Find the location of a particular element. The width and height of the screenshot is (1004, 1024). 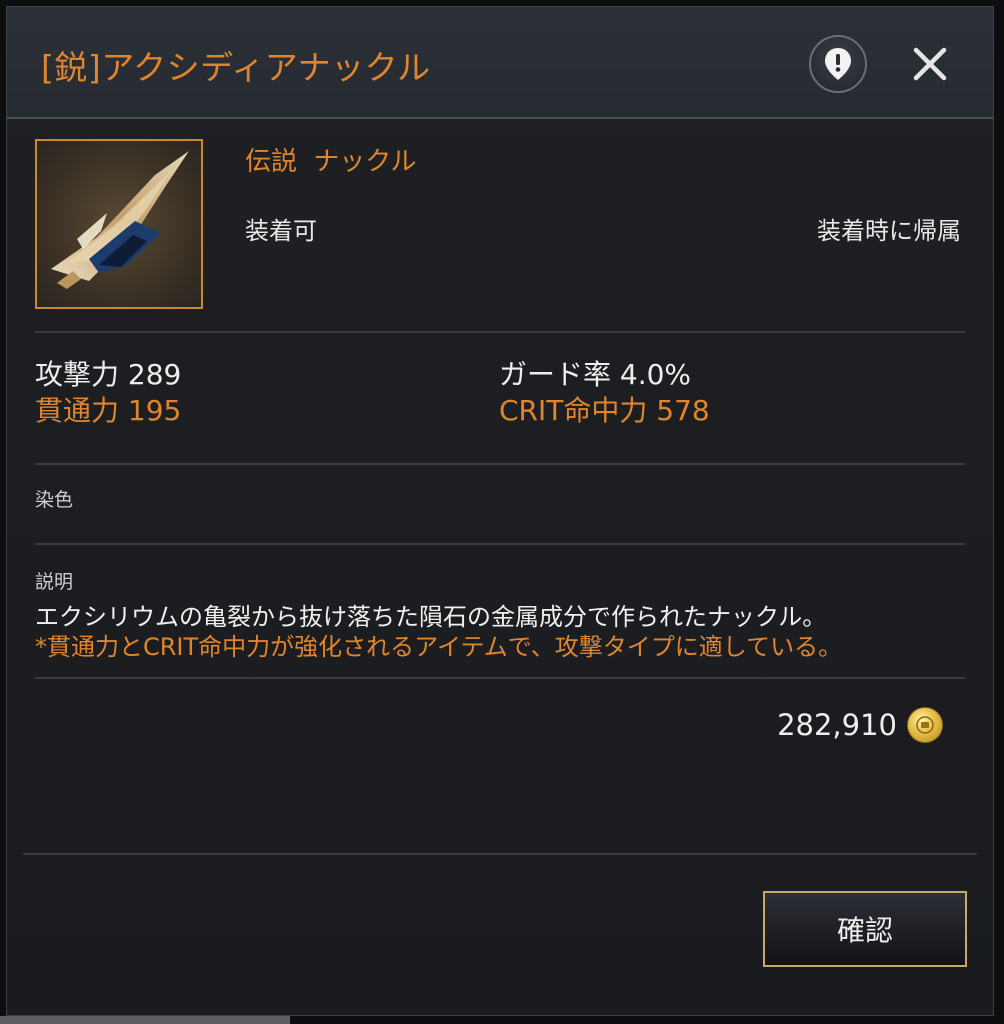

description-note: *貫通力とCRIT命中力が強化されるアイテムで、攻撃タイプに適している。 is located at coordinates (439, 647).